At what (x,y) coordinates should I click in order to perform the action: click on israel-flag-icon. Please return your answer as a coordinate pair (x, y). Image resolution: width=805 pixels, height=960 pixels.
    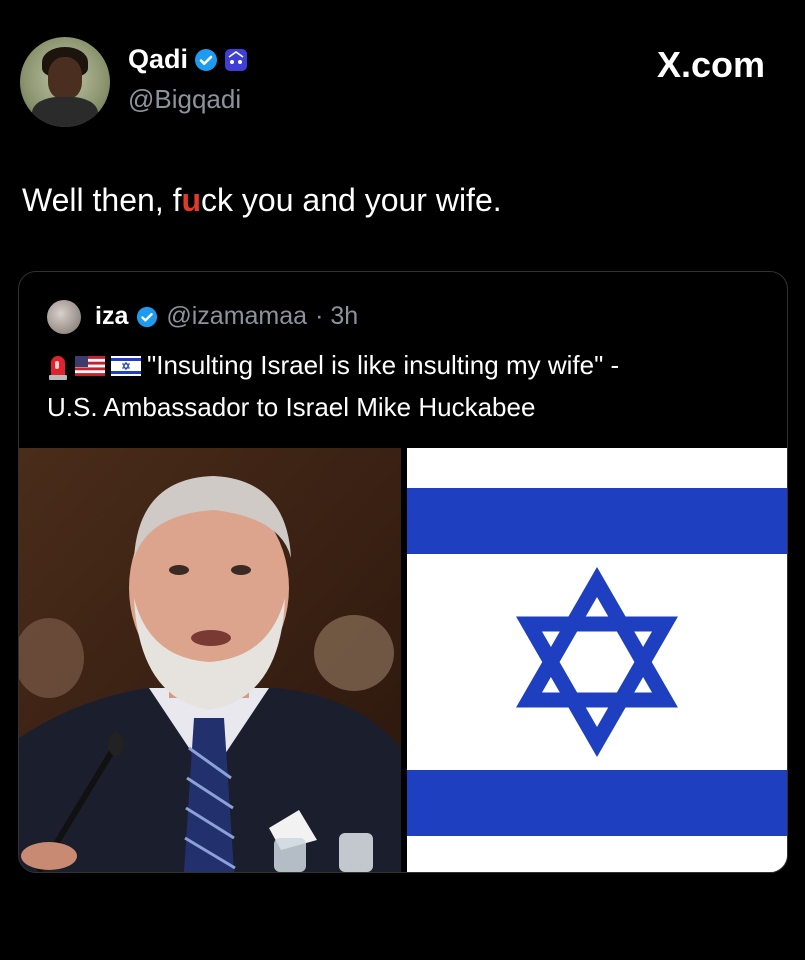
    Looking at the image, I should click on (126, 365).